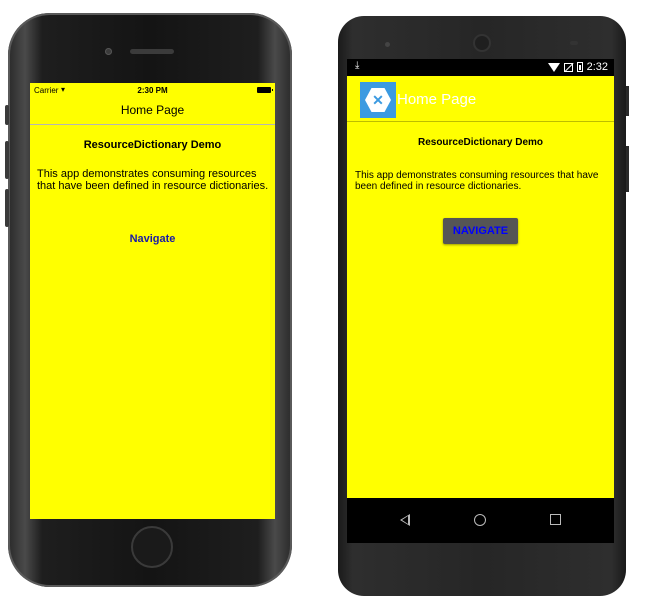 This screenshot has height=600, width=645. I want to click on volume-rocker, so click(627, 169).